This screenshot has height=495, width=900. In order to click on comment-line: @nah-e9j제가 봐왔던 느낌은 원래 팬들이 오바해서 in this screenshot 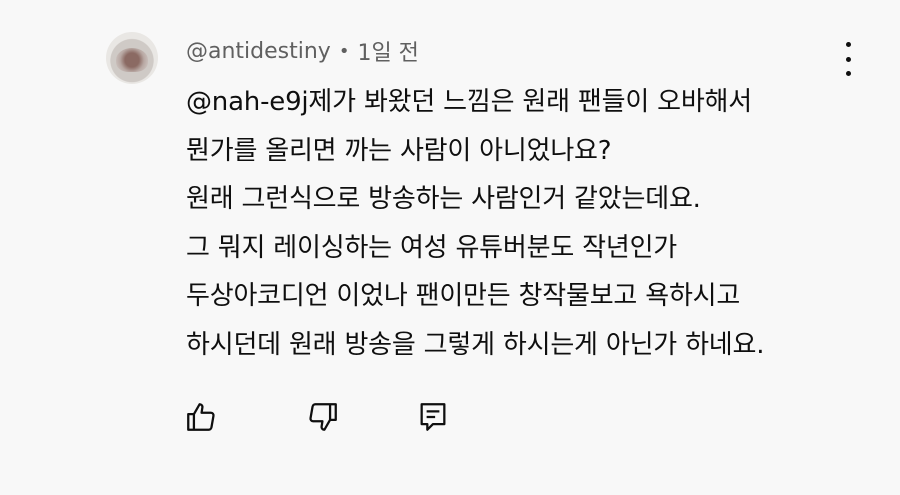, I will do `click(469, 102)`.